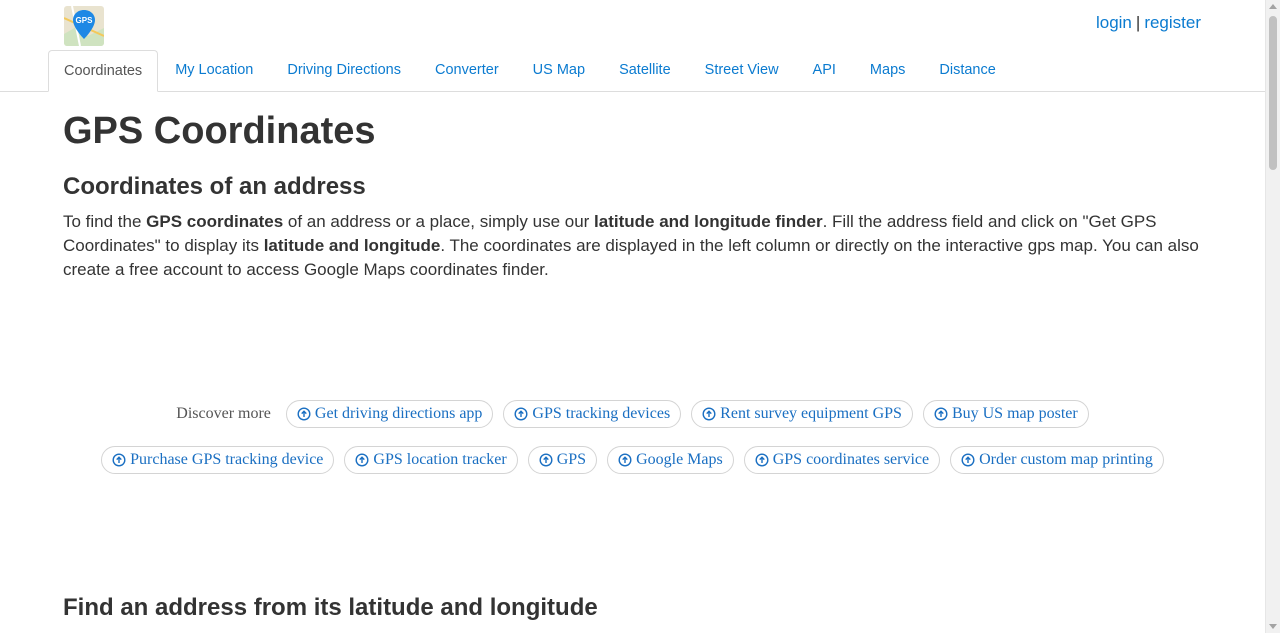 This screenshot has width=1280, height=633. What do you see at coordinates (105, 221) in the screenshot?
I see `intro-text: To find the` at bounding box center [105, 221].